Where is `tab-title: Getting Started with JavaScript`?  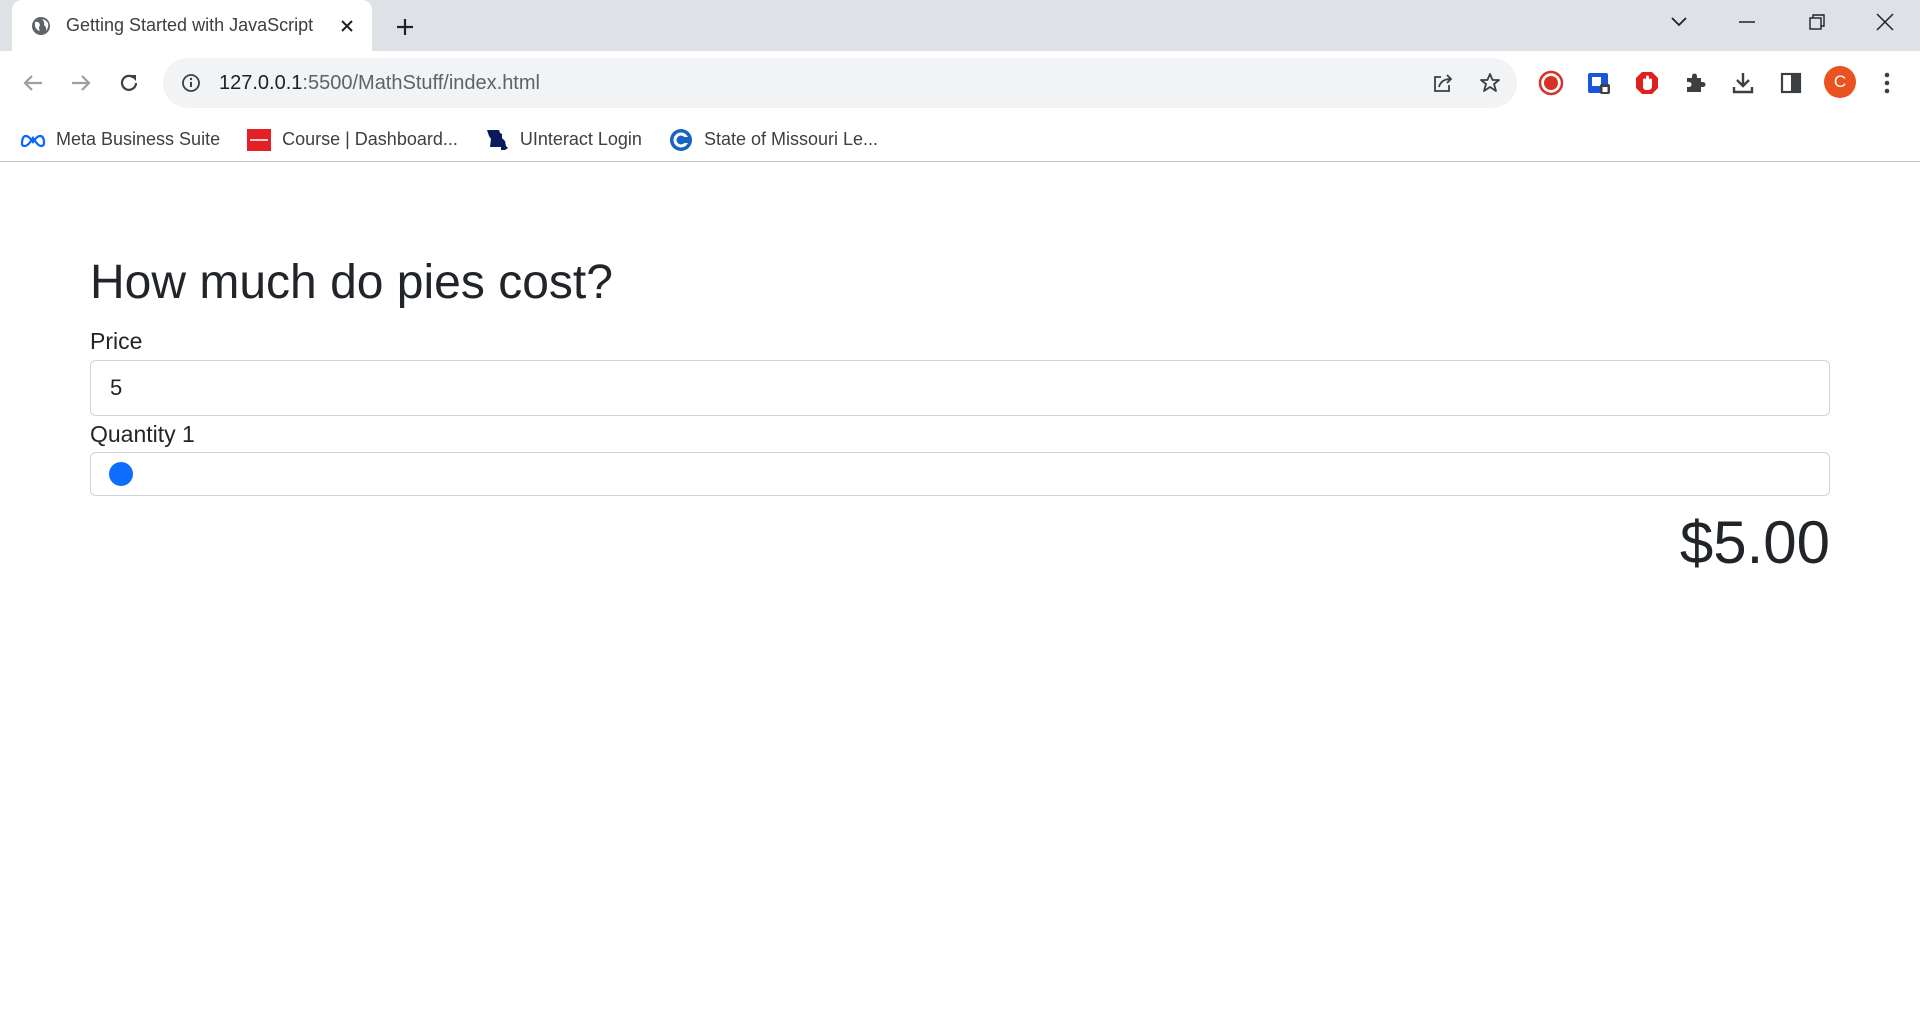 tab-title: Getting Started with JavaScript is located at coordinates (190, 25).